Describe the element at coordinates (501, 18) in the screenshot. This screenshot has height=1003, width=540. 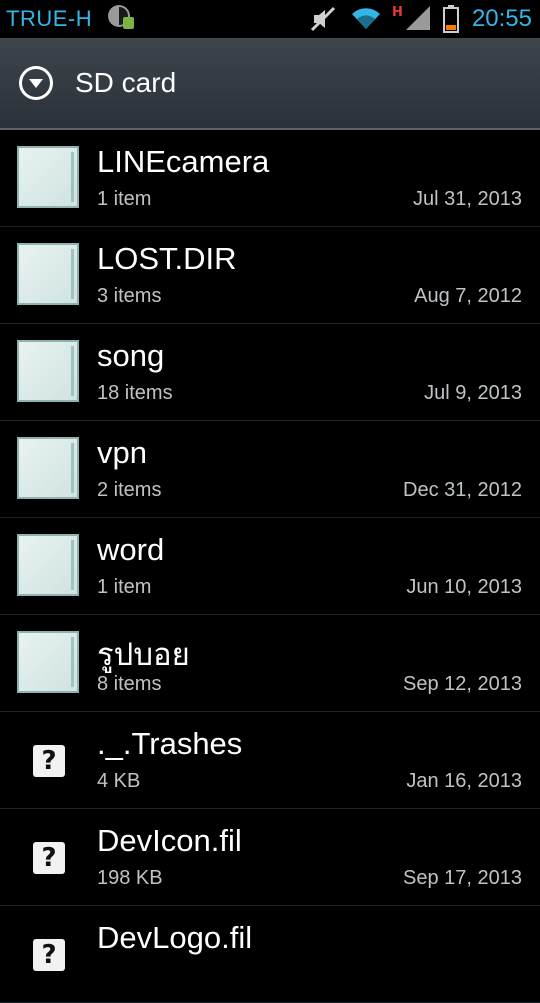
I see `clock: 20:55` at that location.